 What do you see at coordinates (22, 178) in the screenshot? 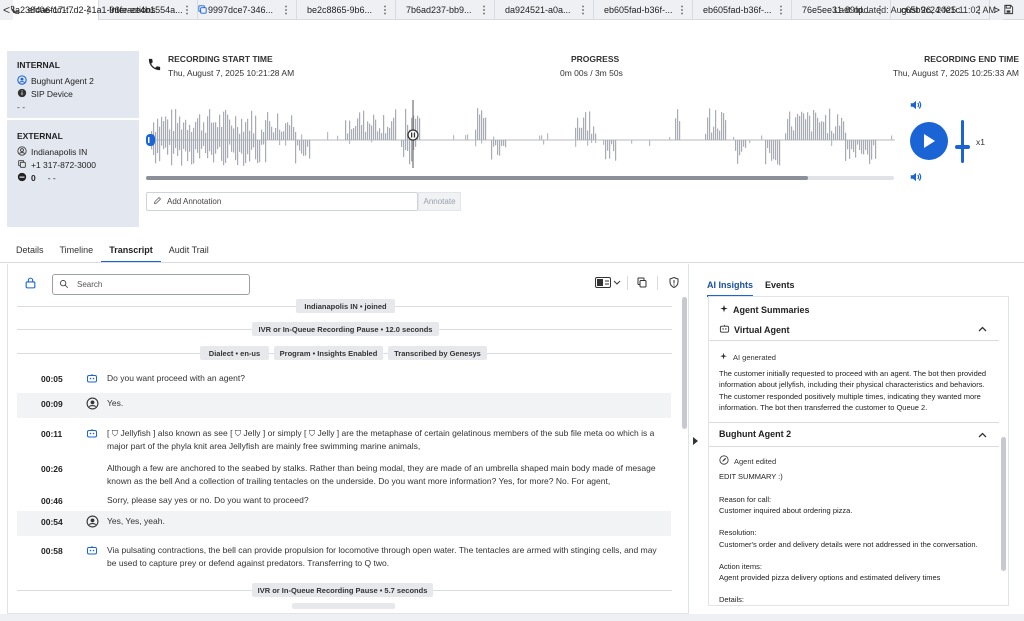
I see `minus-circle-icon` at bounding box center [22, 178].